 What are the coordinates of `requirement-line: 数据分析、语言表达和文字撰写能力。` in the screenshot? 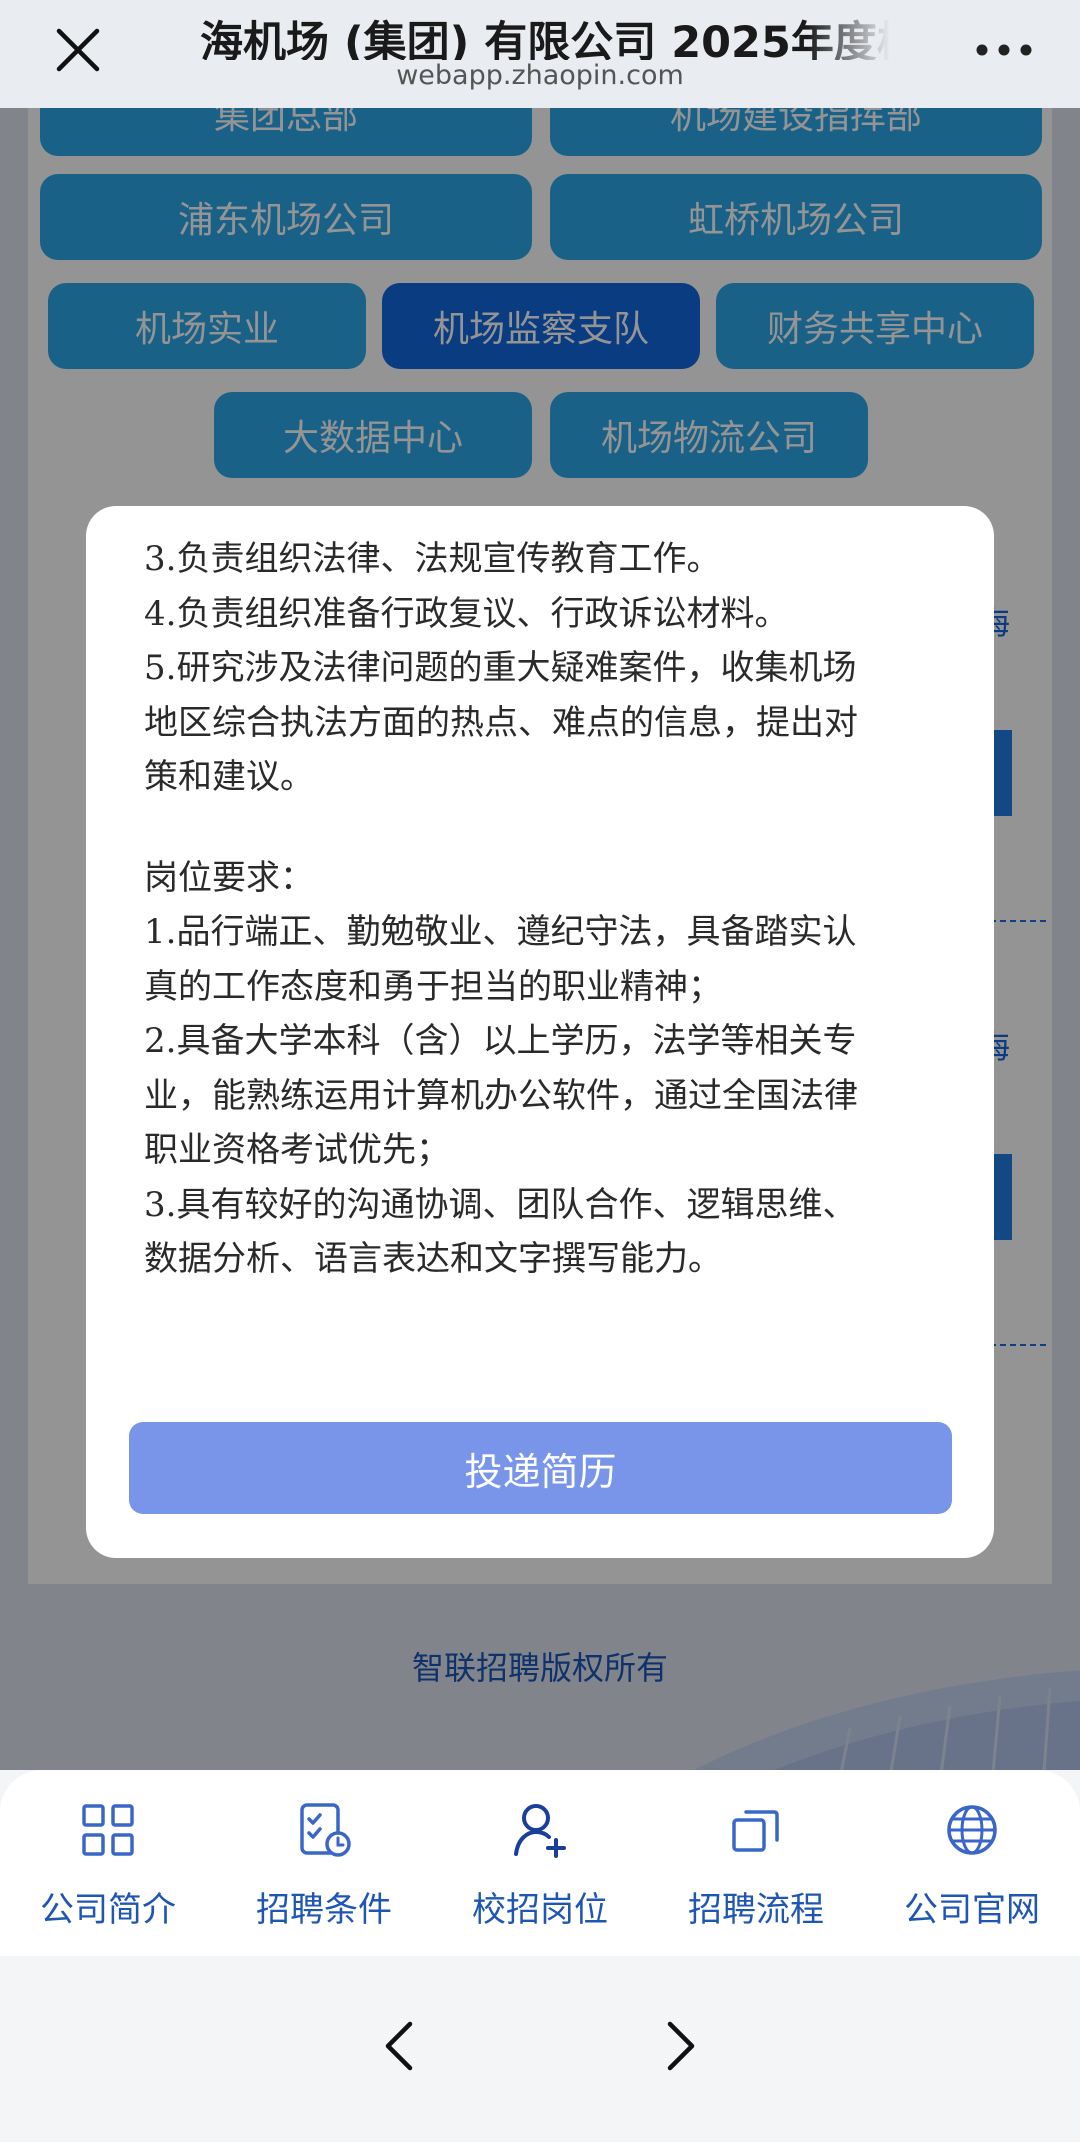 It's located at (433, 1259).